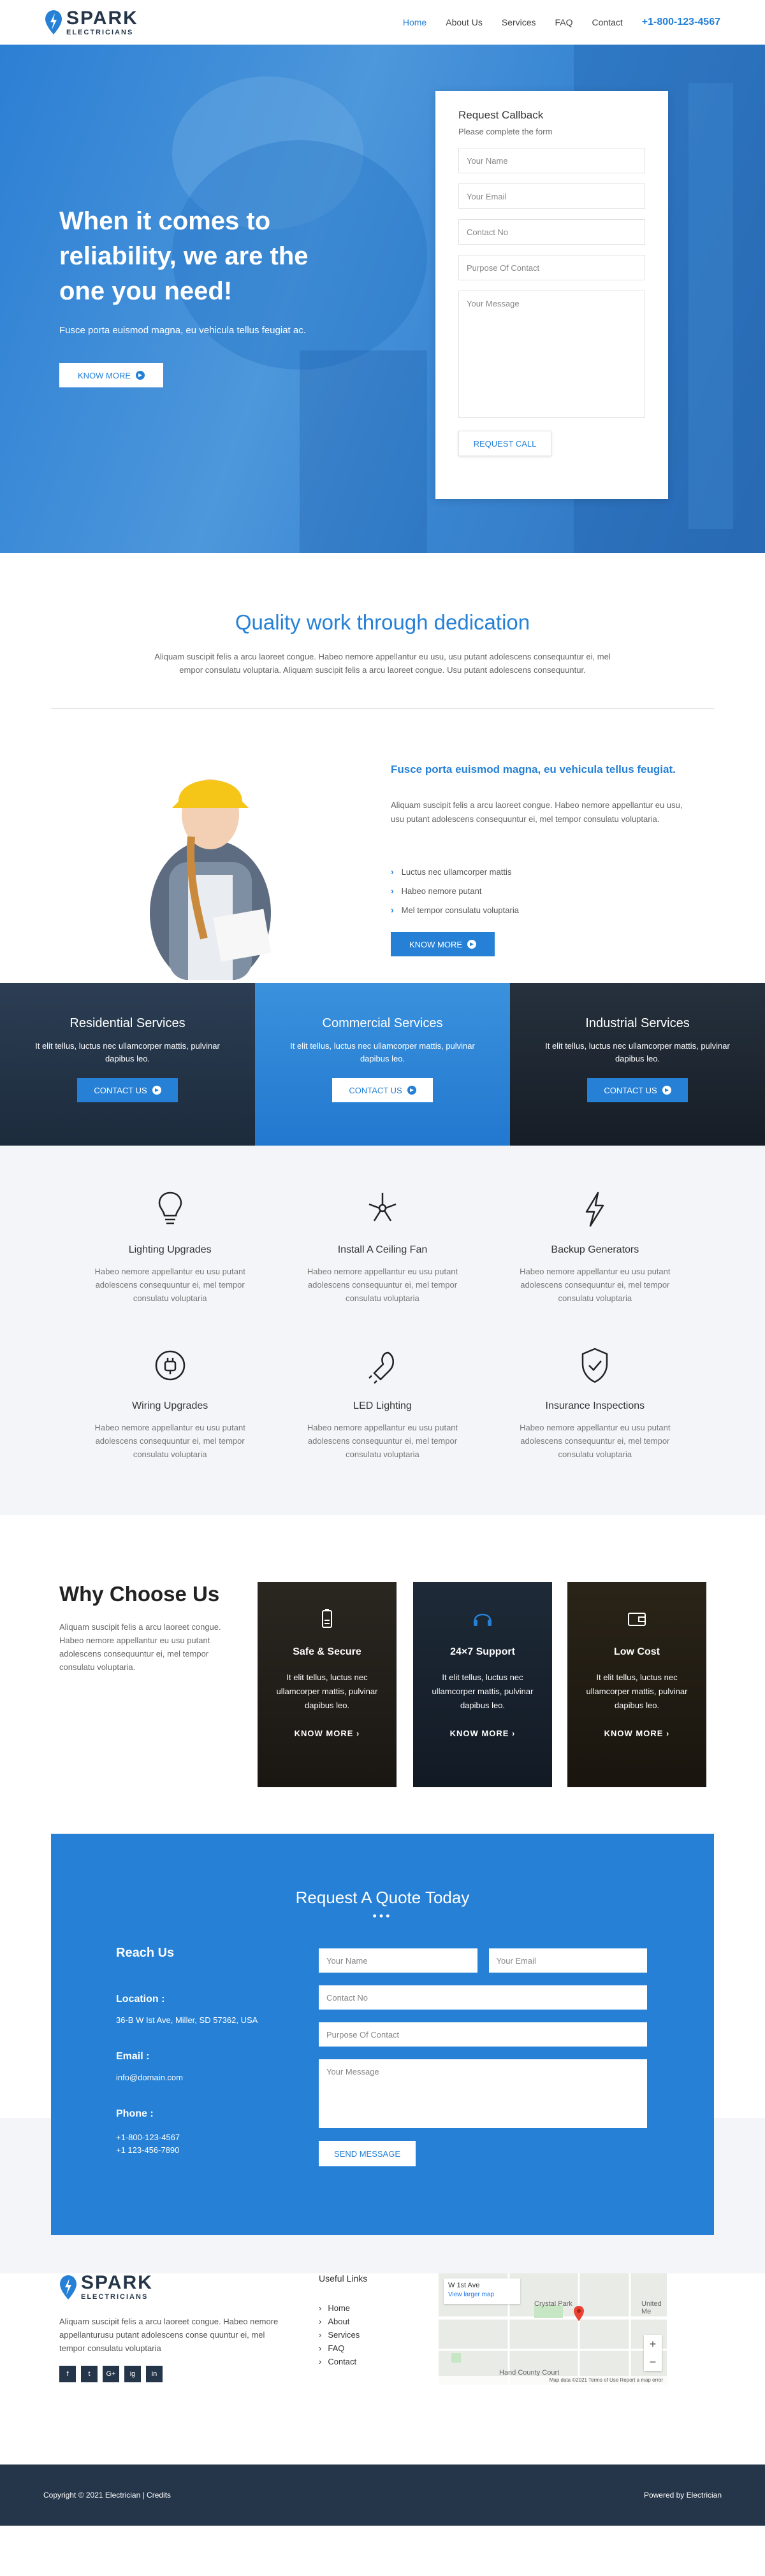 This screenshot has height=2576, width=765. I want to click on callback-message-textarea: Your Message, so click(551, 354).